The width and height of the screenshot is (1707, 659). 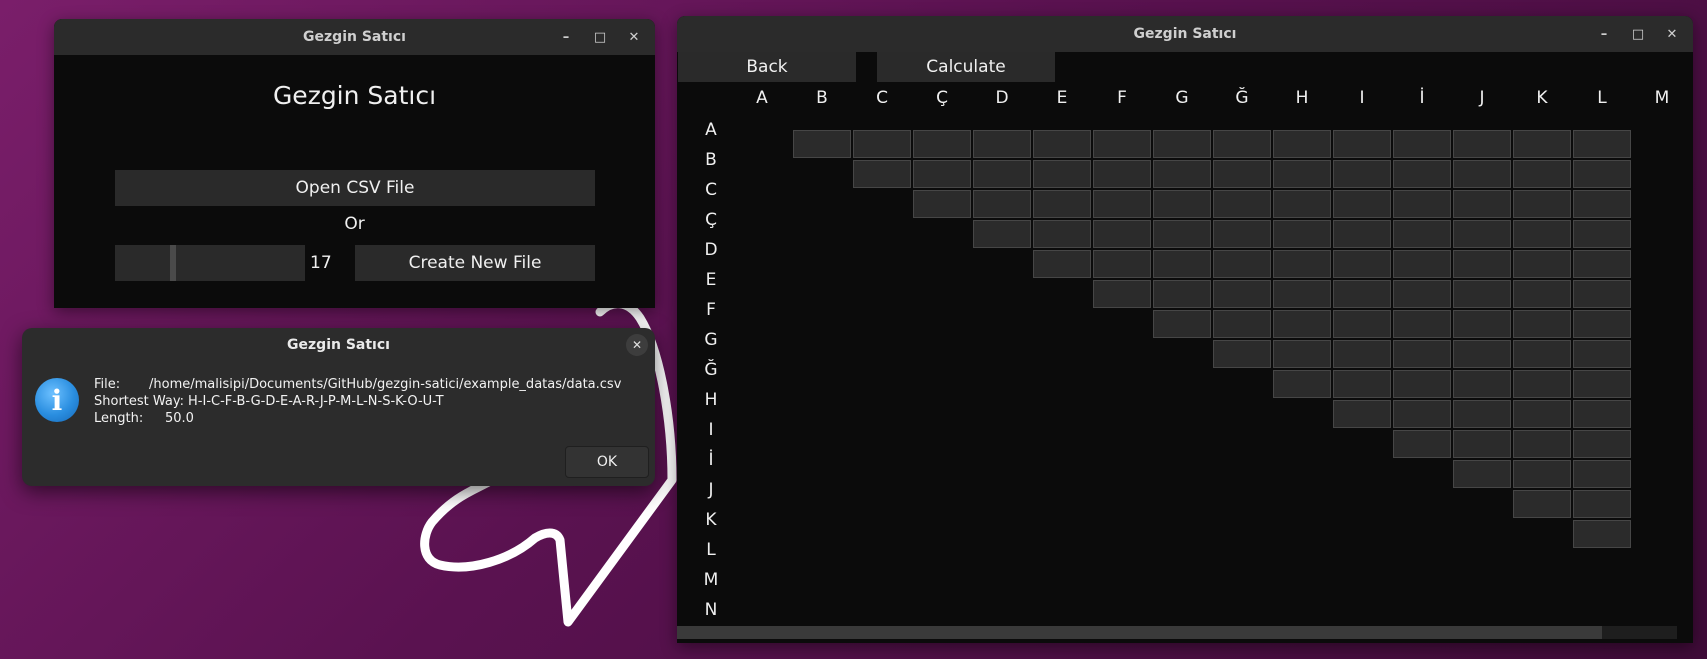 What do you see at coordinates (966, 67) in the screenshot?
I see `calculate-button: Calculate` at bounding box center [966, 67].